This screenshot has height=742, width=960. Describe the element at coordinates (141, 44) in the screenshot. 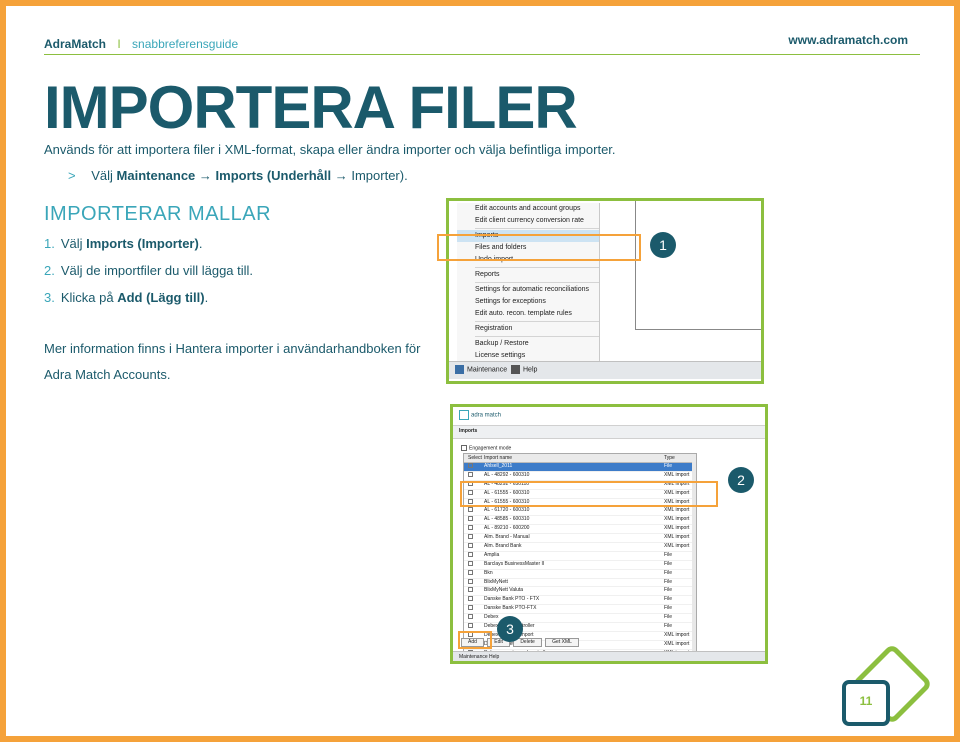

I see `header-brand-block: AdraMatch I snabbreferensguide` at that location.